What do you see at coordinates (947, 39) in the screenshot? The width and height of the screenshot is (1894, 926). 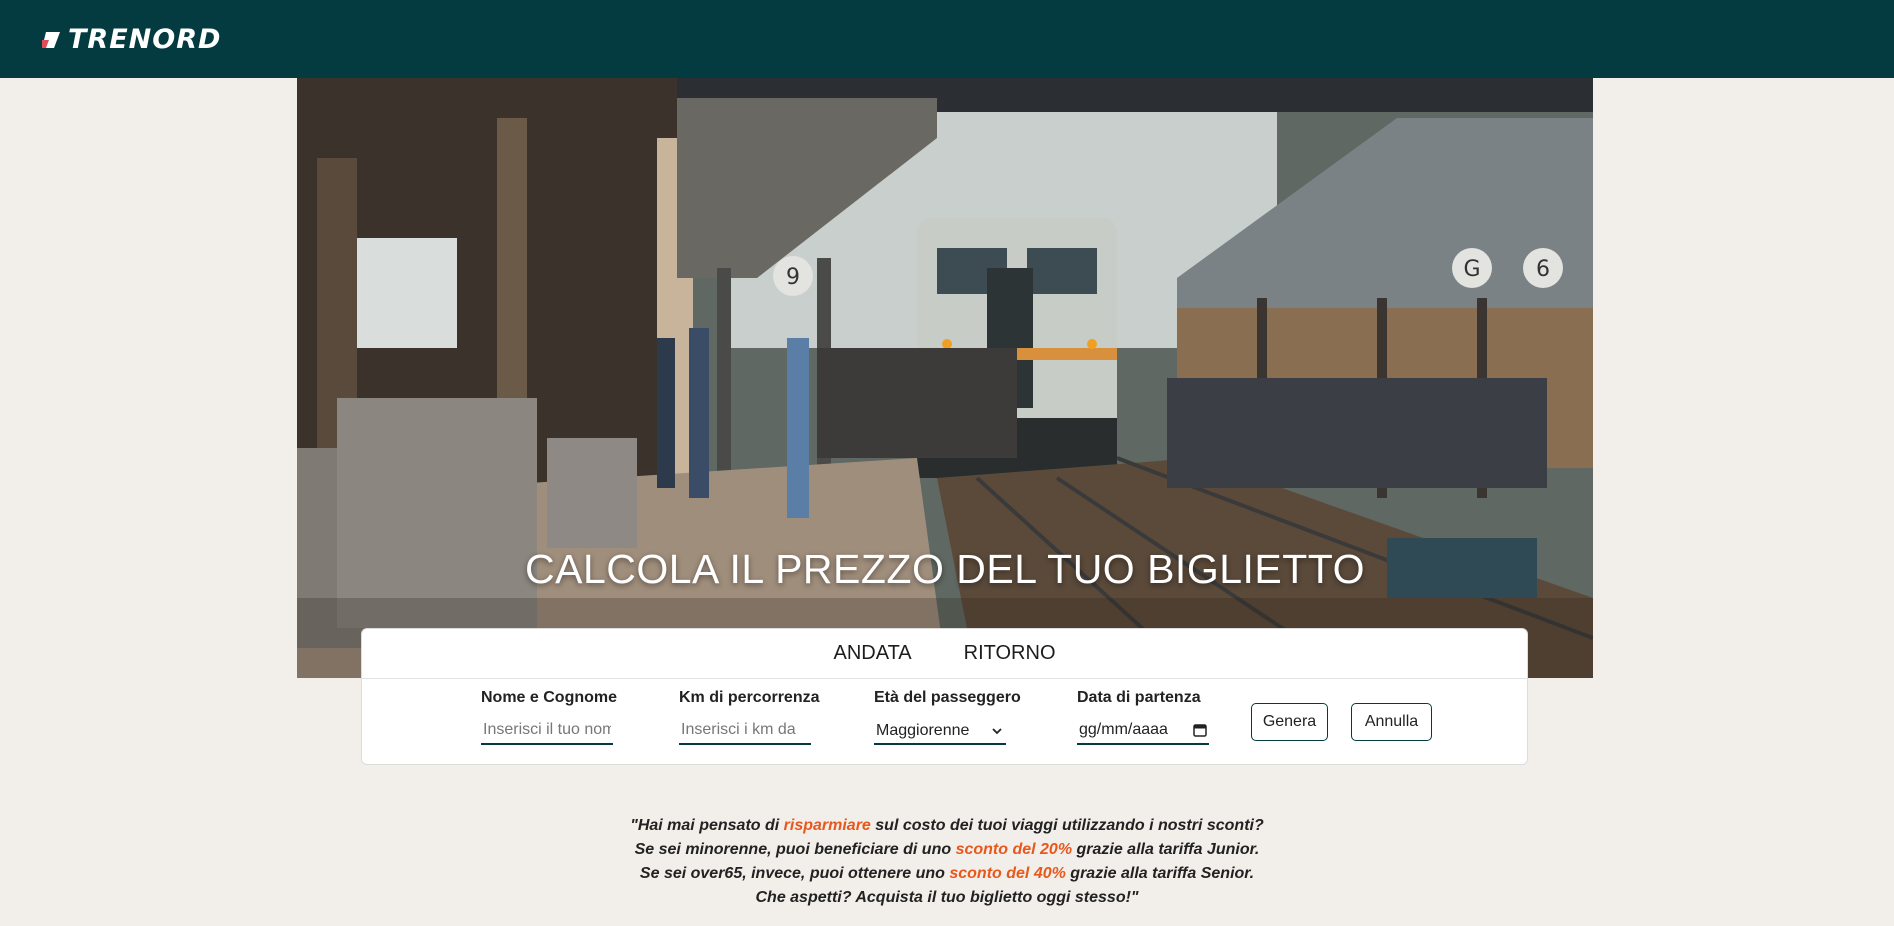 I see `top-navbar: TRENORD` at bounding box center [947, 39].